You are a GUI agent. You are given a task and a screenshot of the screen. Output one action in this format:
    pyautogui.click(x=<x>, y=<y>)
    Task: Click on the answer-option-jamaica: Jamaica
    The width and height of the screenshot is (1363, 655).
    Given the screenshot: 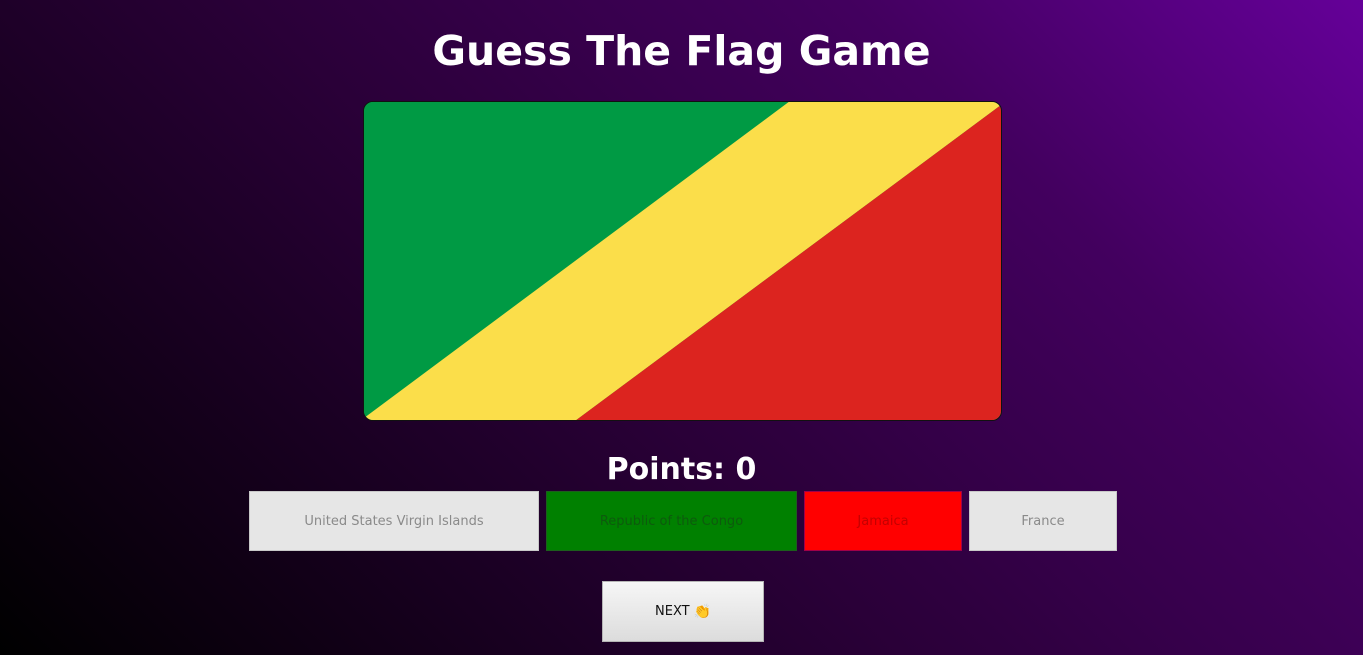 What is the action you would take?
    pyautogui.click(x=883, y=521)
    